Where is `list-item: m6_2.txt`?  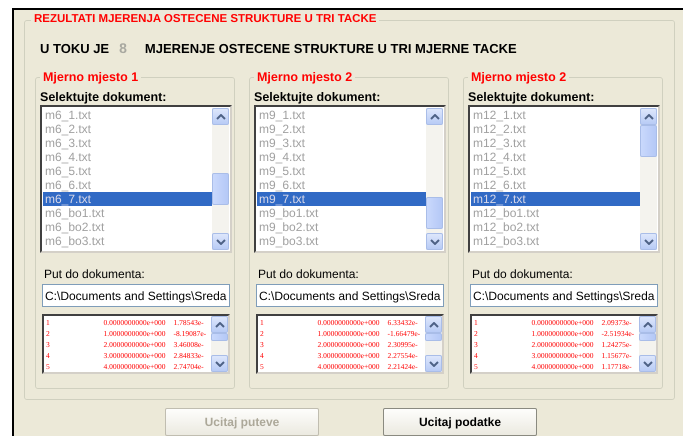
list-item: m6_2.txt is located at coordinates (127, 129).